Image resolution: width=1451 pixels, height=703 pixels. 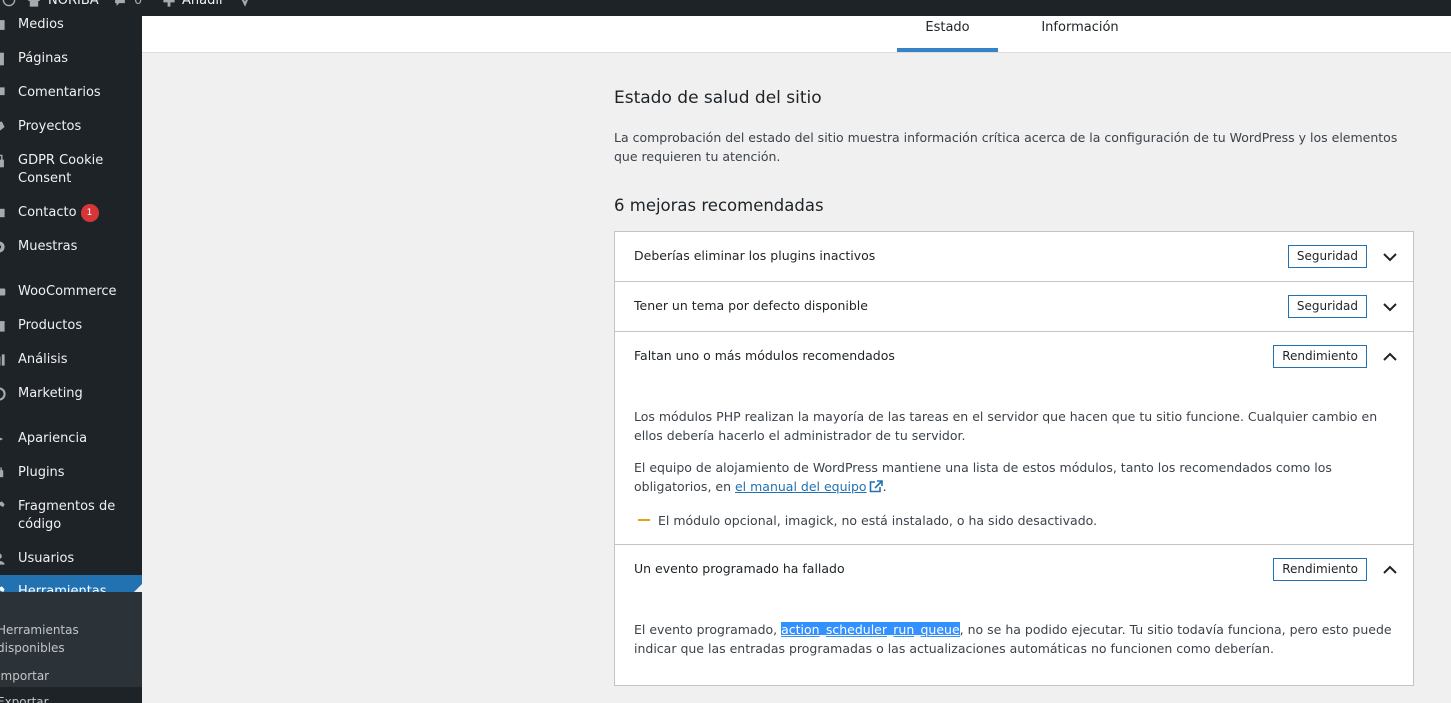 I want to click on warning-dash-icon, so click(x=644, y=520).